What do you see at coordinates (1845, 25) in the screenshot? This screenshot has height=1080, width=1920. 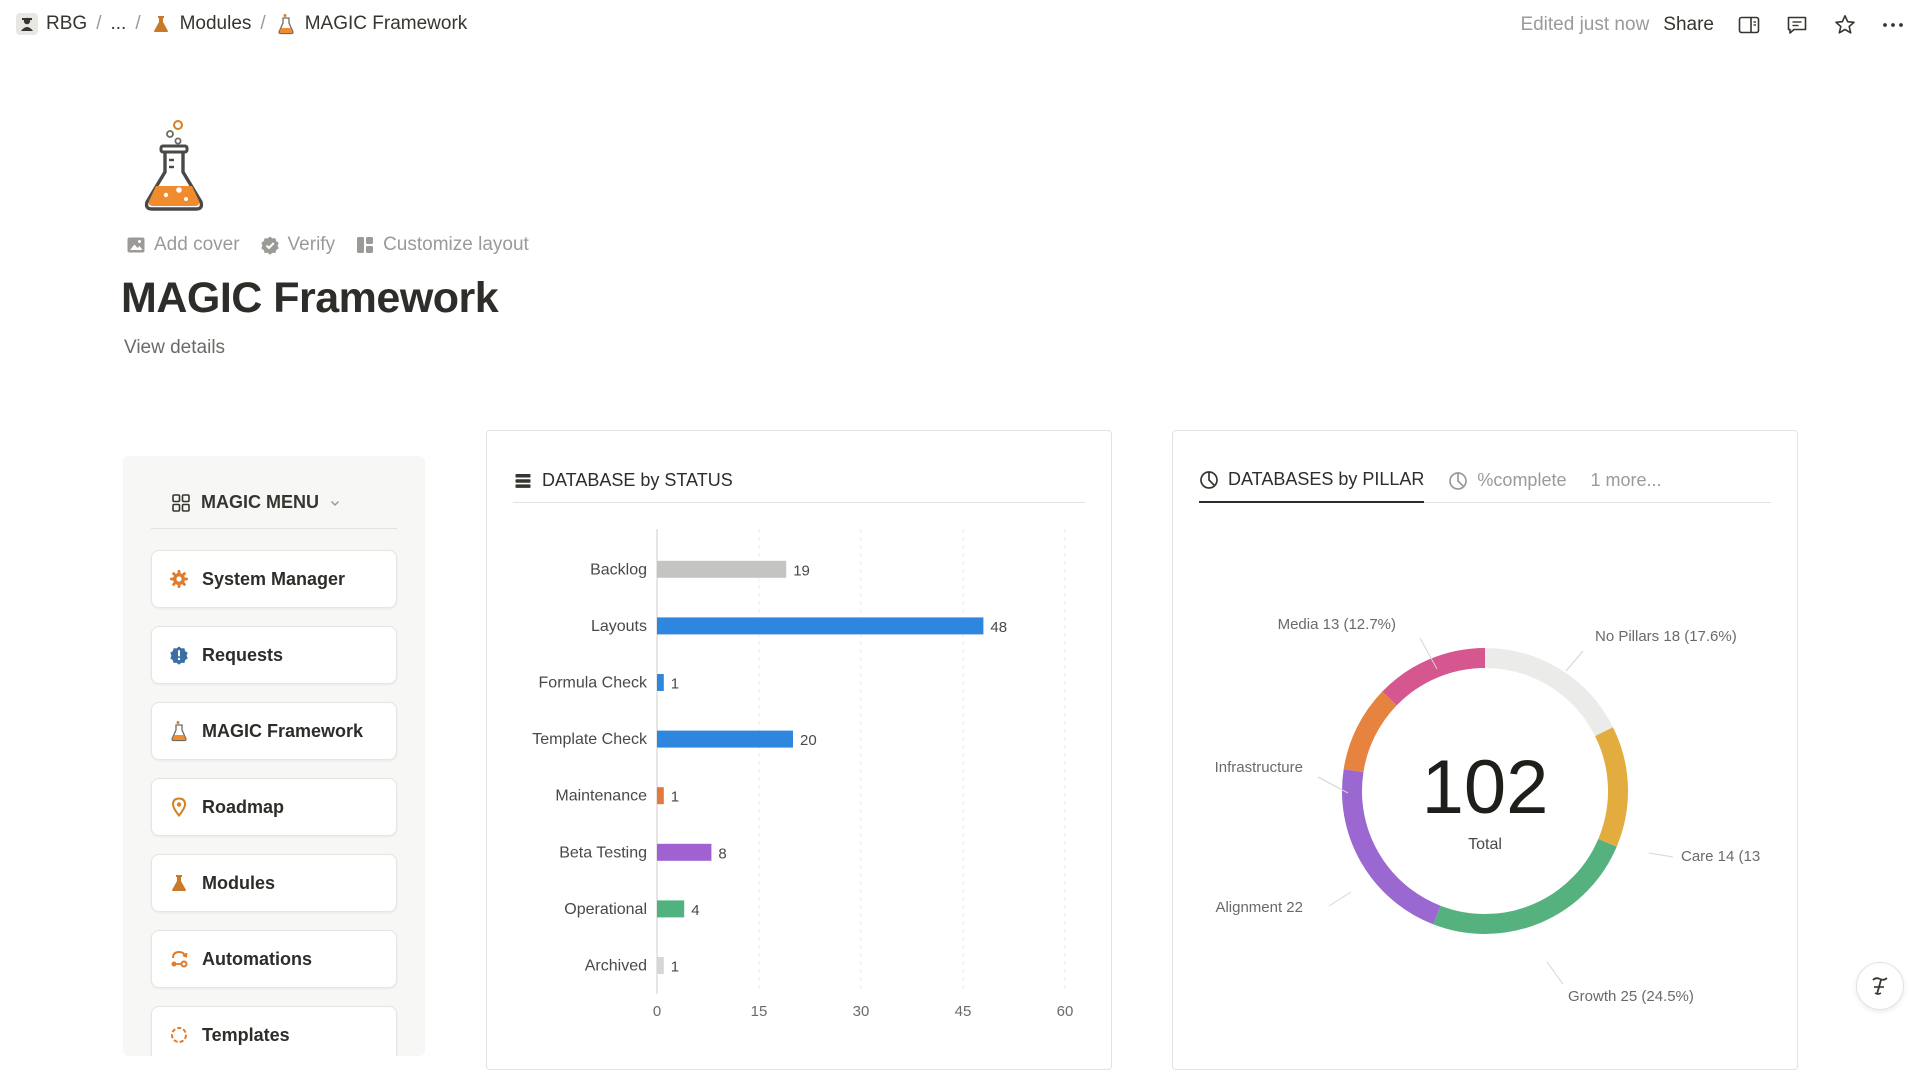 I see `star-icon` at bounding box center [1845, 25].